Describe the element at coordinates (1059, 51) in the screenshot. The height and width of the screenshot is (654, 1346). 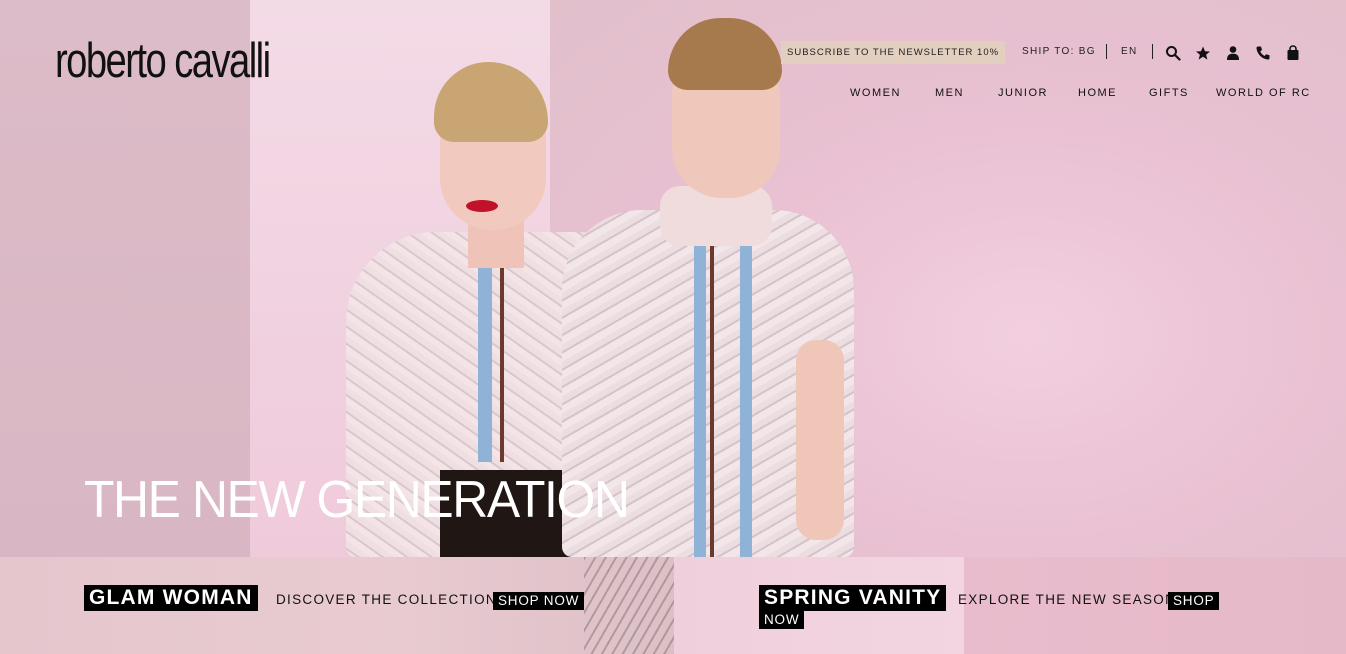
I see `ship-to-selector: SHIP TO: BG` at that location.